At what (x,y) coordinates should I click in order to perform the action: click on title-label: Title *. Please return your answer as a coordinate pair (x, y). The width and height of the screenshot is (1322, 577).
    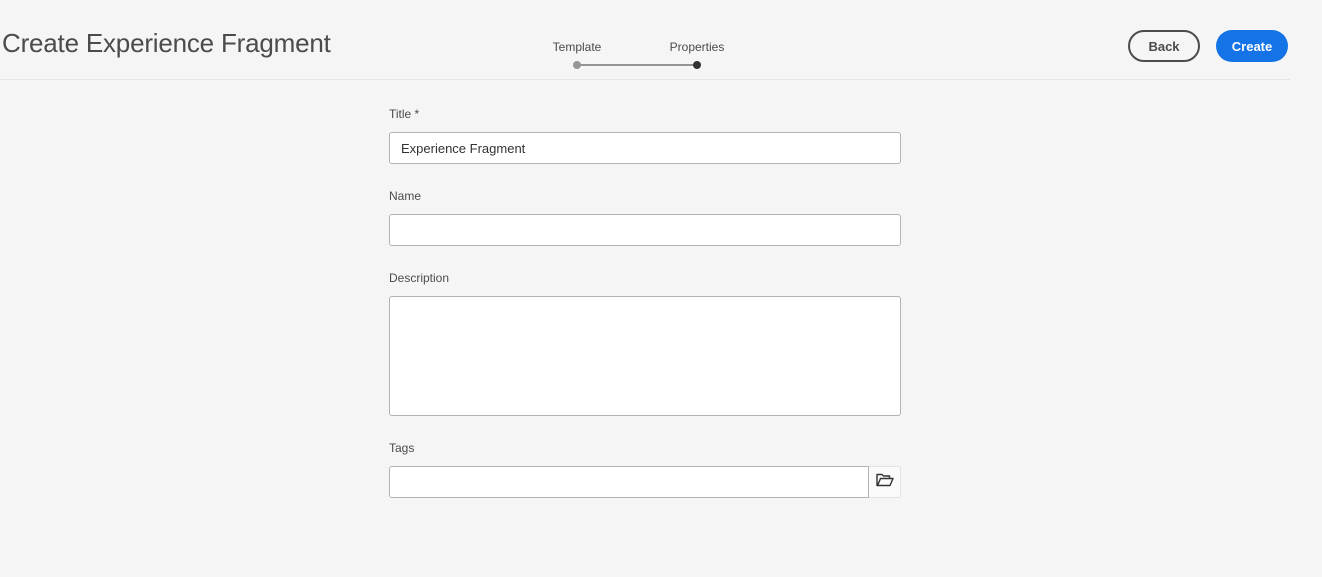
    Looking at the image, I should click on (404, 114).